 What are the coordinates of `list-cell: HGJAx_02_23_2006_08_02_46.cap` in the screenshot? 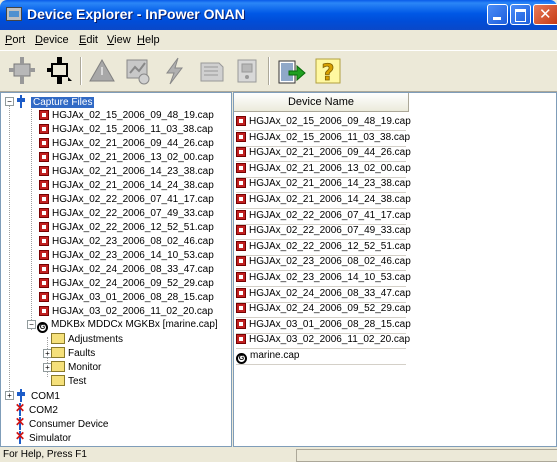 It's located at (323, 263).